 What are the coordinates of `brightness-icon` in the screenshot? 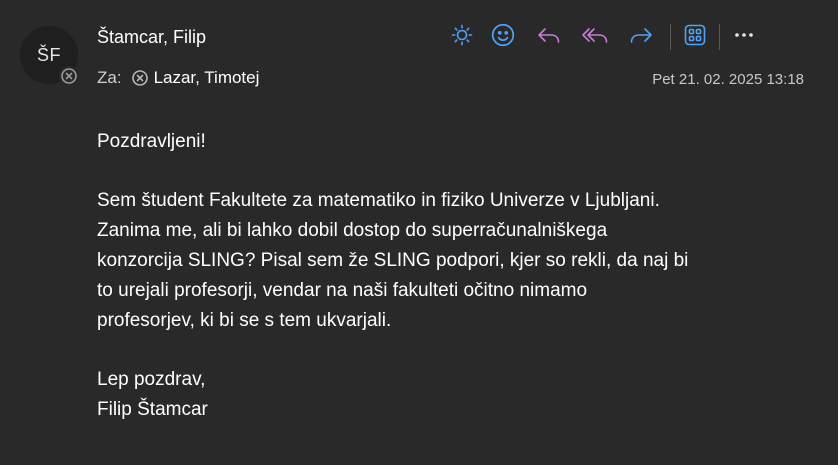 It's located at (462, 37).